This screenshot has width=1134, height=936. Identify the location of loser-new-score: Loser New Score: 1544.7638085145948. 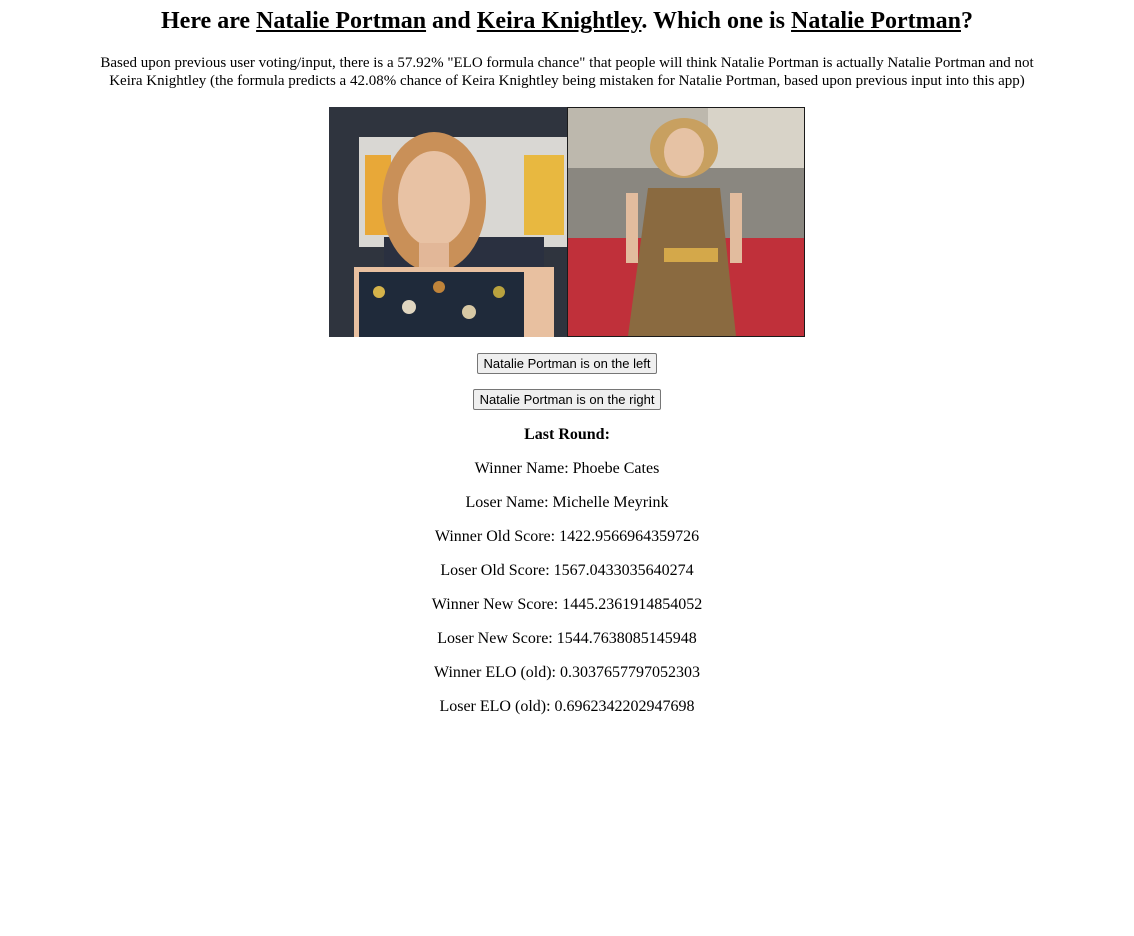
(567, 638).